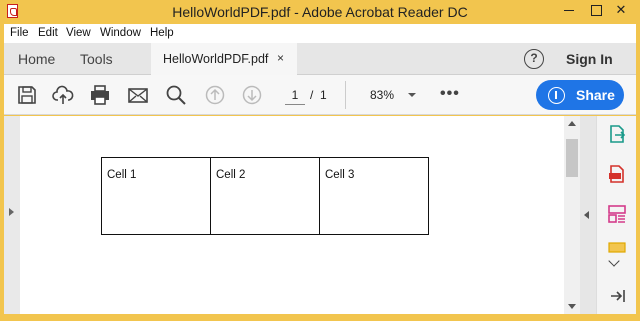 The width and height of the screenshot is (640, 321). I want to click on minimize-button, so click(569, 11).